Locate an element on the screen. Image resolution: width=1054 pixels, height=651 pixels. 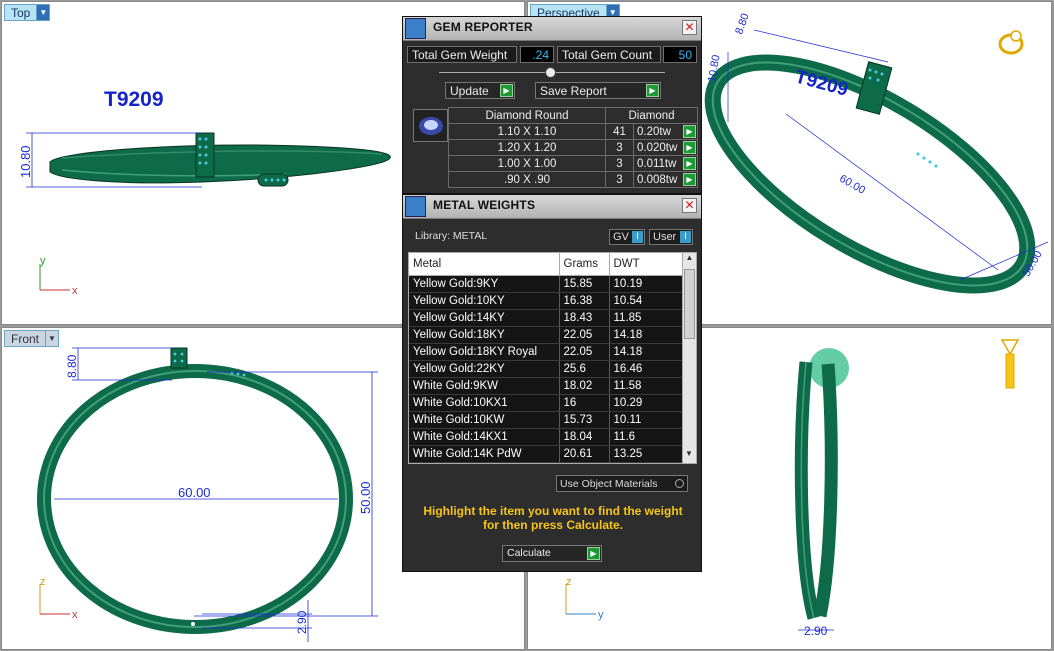
viewport-tab-front: Front ▼ is located at coordinates (32, 338).